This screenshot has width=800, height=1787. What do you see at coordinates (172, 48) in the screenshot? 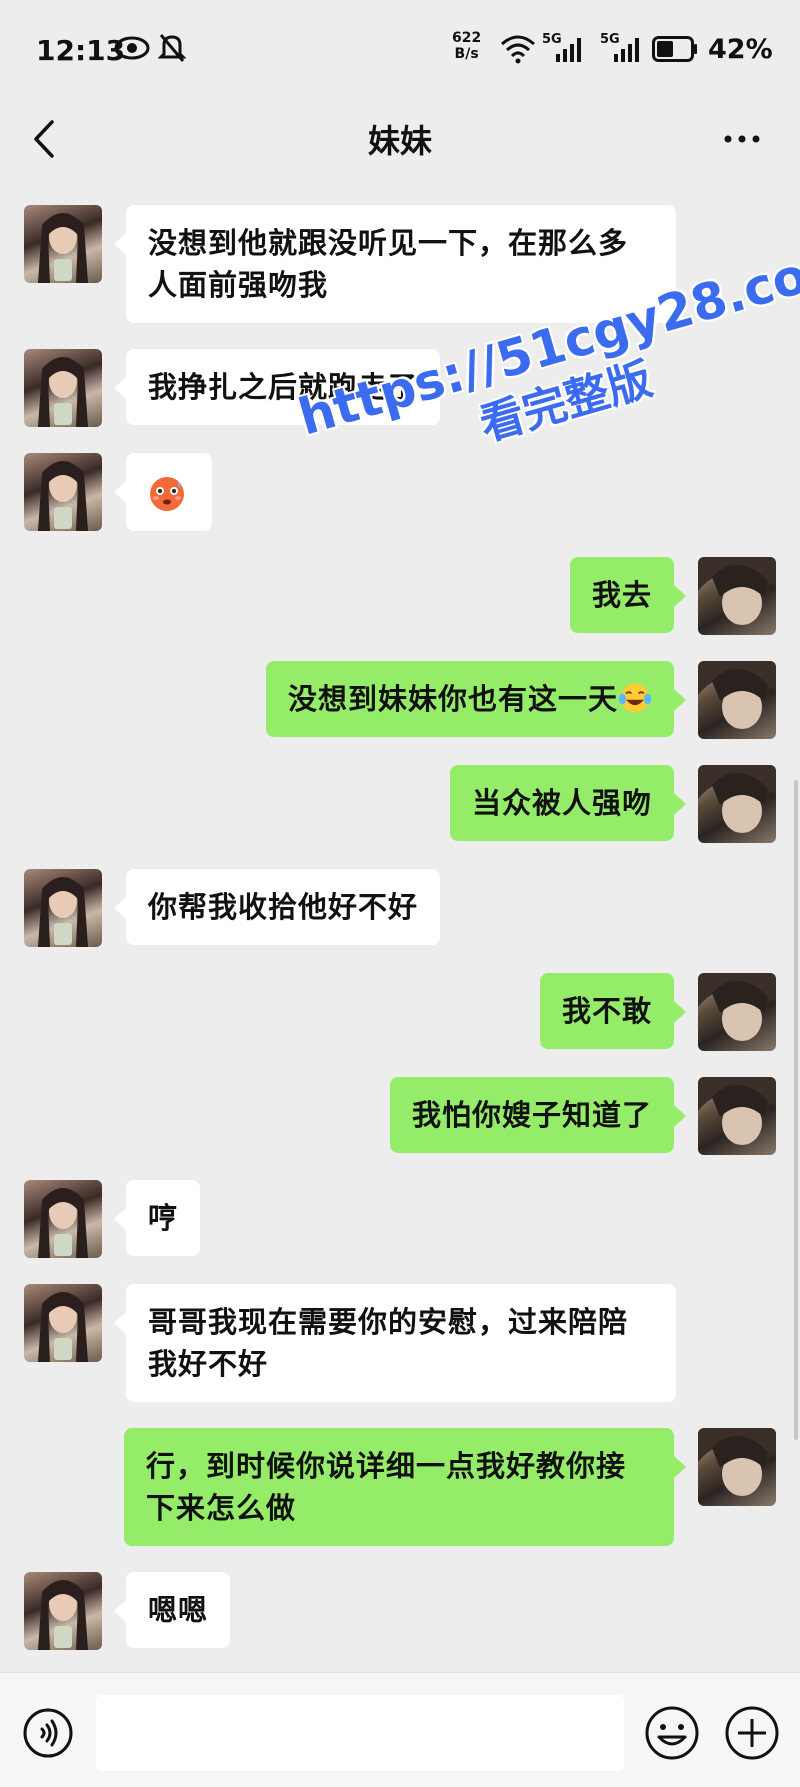
I see `bell-off-icon` at bounding box center [172, 48].